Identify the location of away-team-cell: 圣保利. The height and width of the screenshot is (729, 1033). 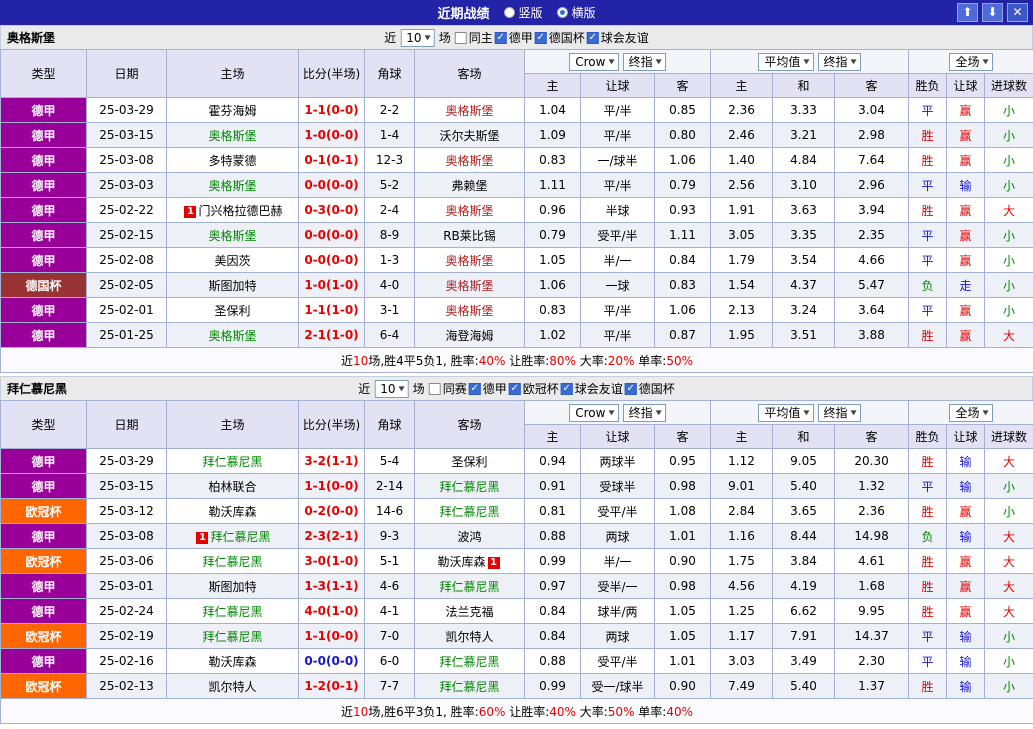
(469, 461).